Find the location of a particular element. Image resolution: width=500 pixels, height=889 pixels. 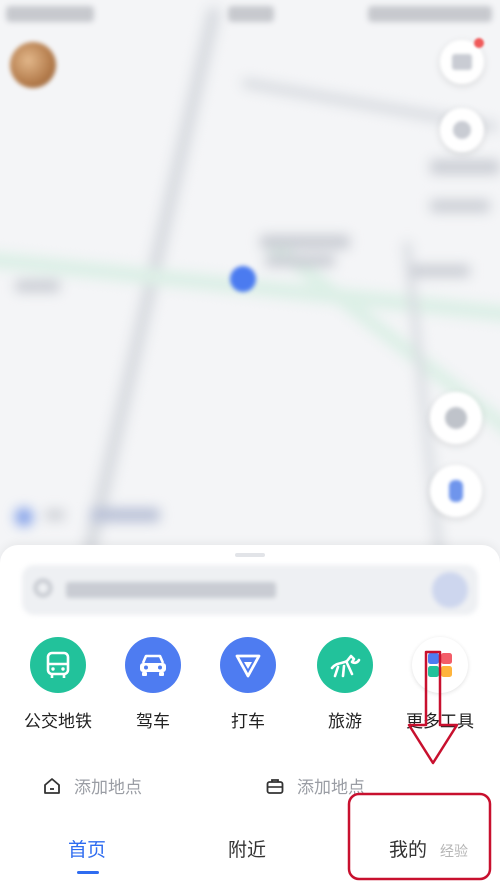

tool-taxi: 打车 is located at coordinates (248, 684).